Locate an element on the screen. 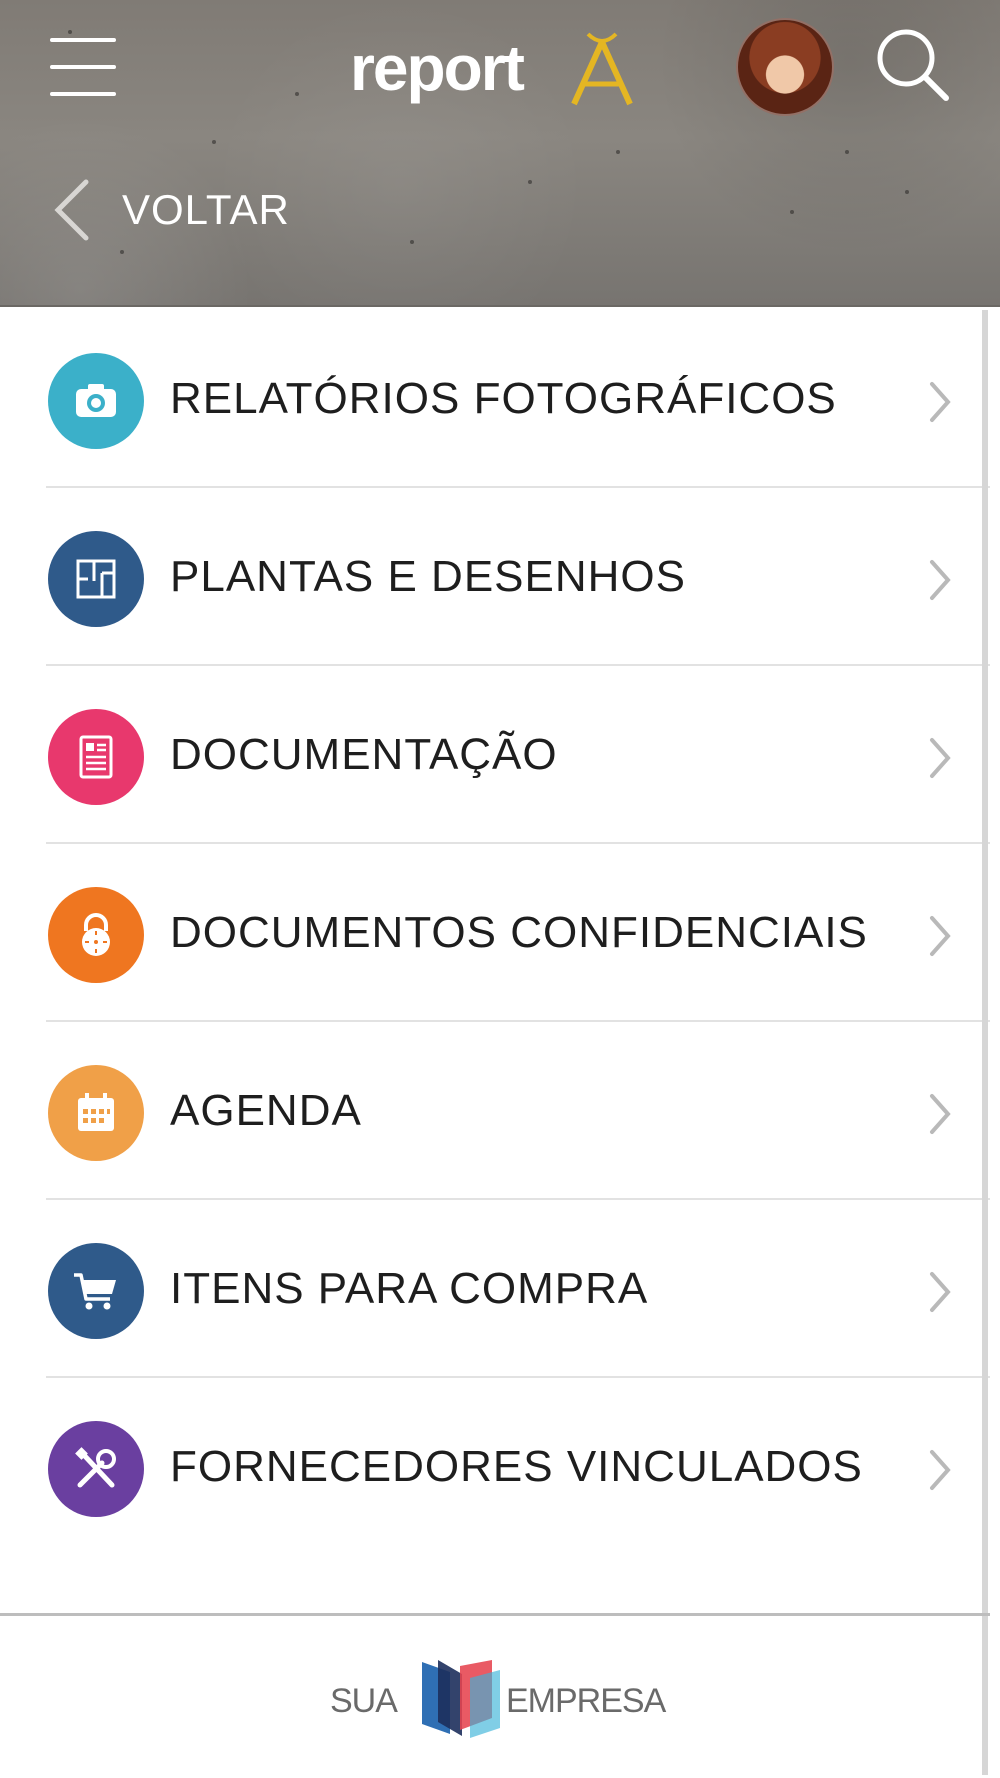 This screenshot has width=1000, height=1778. back-button: VOLTAR is located at coordinates (212, 209).